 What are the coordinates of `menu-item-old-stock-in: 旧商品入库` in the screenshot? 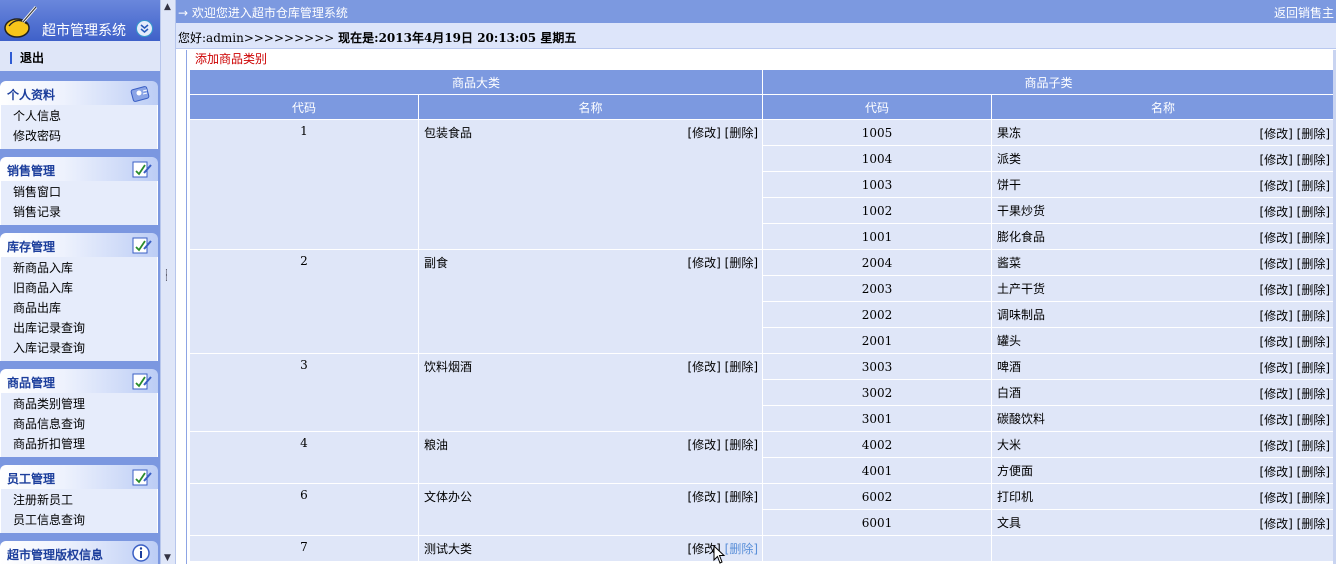 It's located at (79, 288).